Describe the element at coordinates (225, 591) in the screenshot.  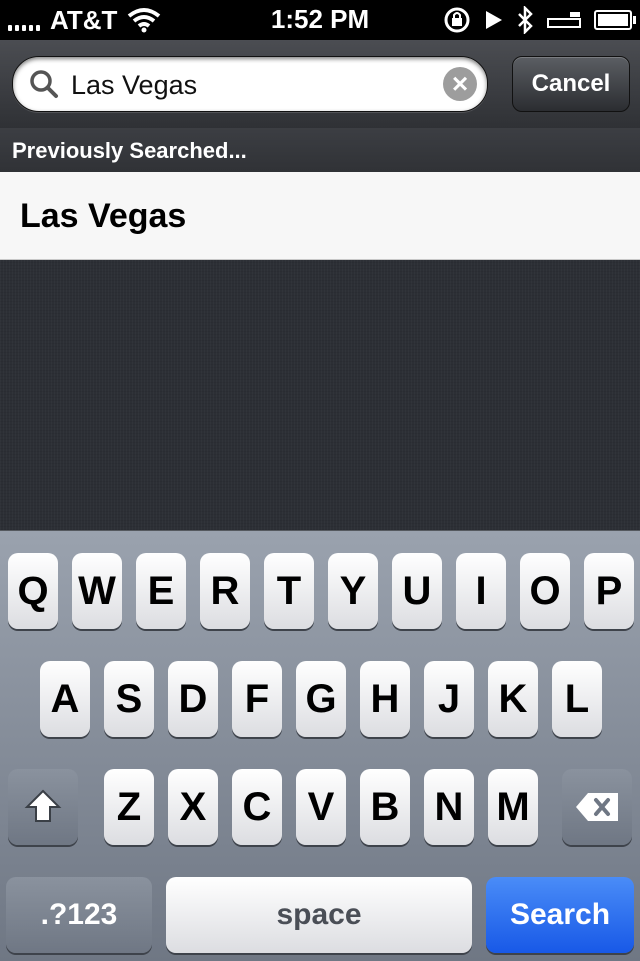
I see `key-r: R` at that location.